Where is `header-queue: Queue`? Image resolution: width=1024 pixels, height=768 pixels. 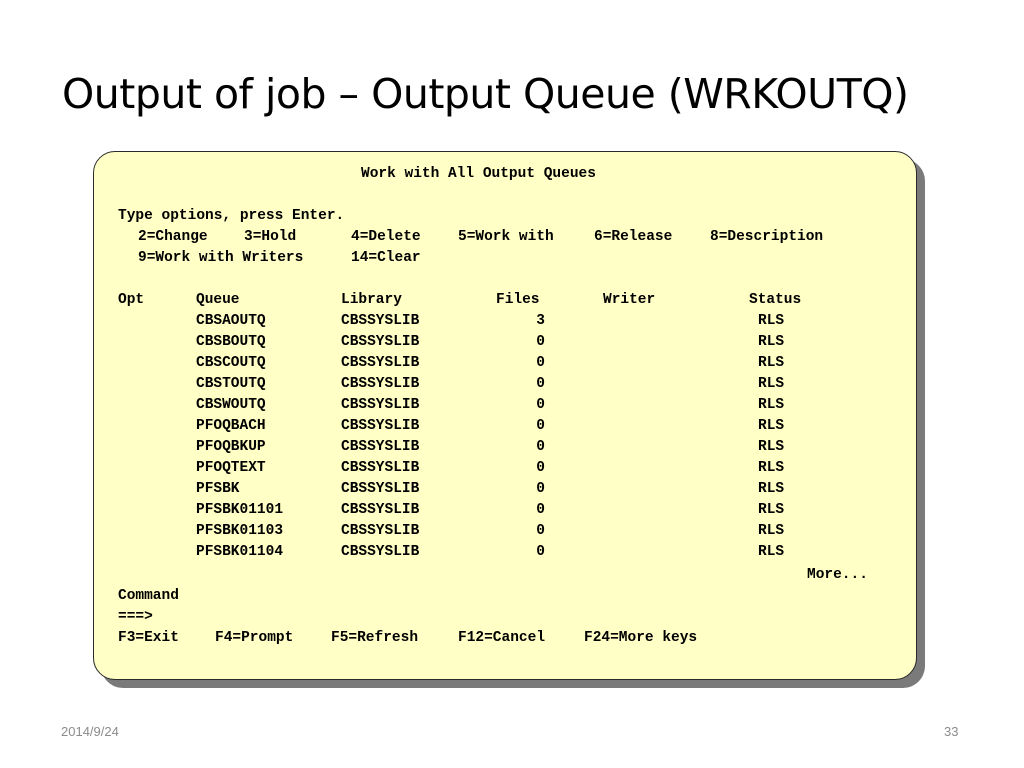 header-queue: Queue is located at coordinates (218, 300).